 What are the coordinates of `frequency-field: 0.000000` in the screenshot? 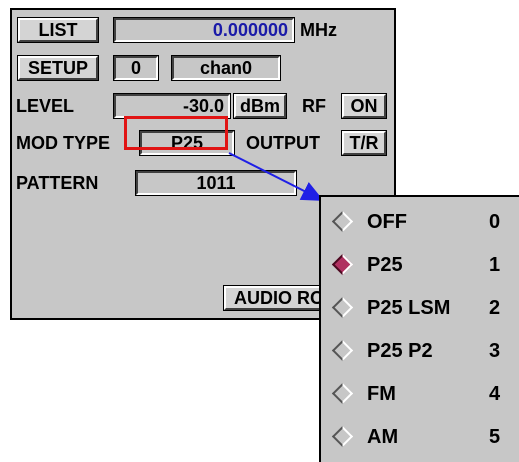 It's located at (204, 30).